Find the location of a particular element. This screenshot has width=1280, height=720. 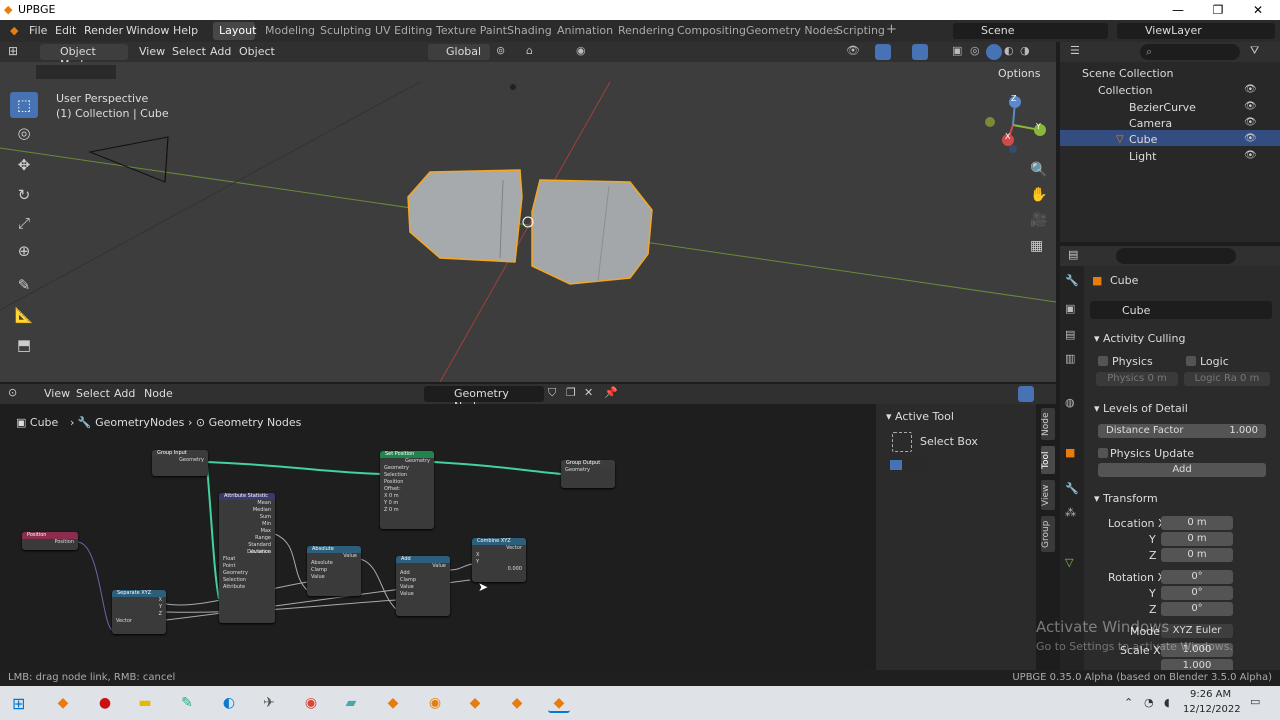

node-combine-xyz: Combine XYZ Vector X Y 0.000 is located at coordinates (499, 560).